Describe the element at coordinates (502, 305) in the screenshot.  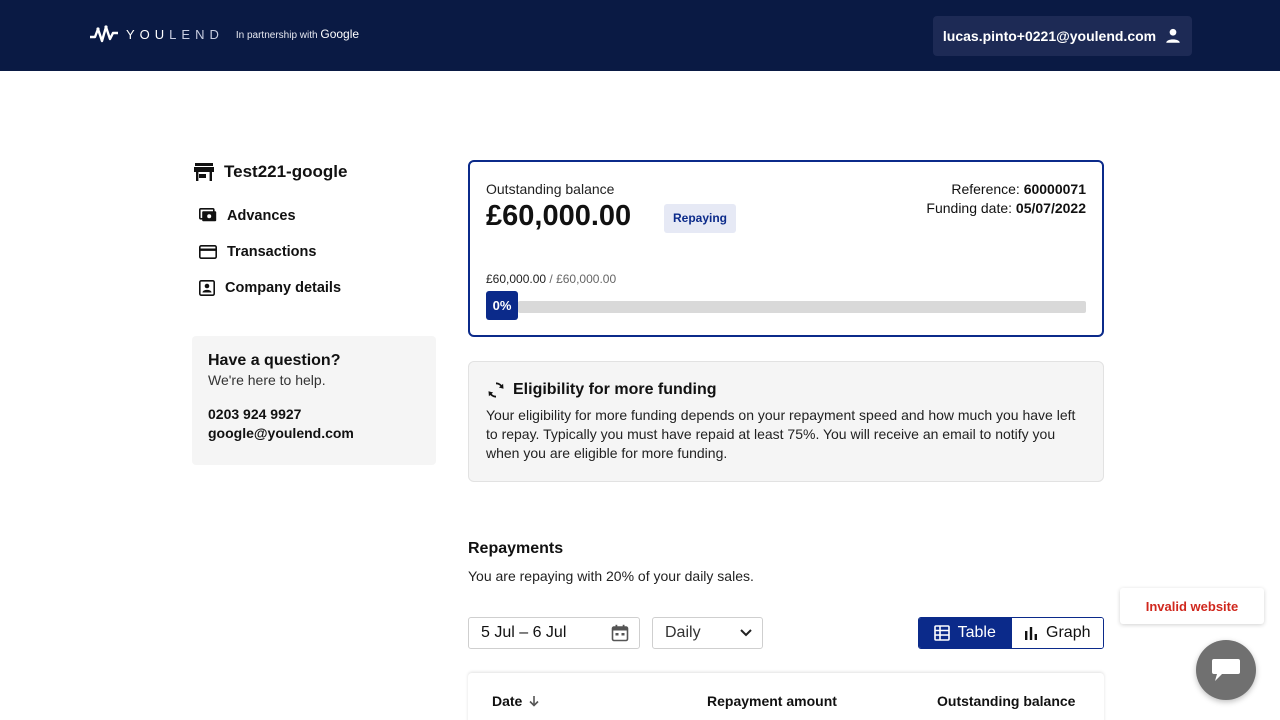
I see `progress-percentage: 0%` at that location.